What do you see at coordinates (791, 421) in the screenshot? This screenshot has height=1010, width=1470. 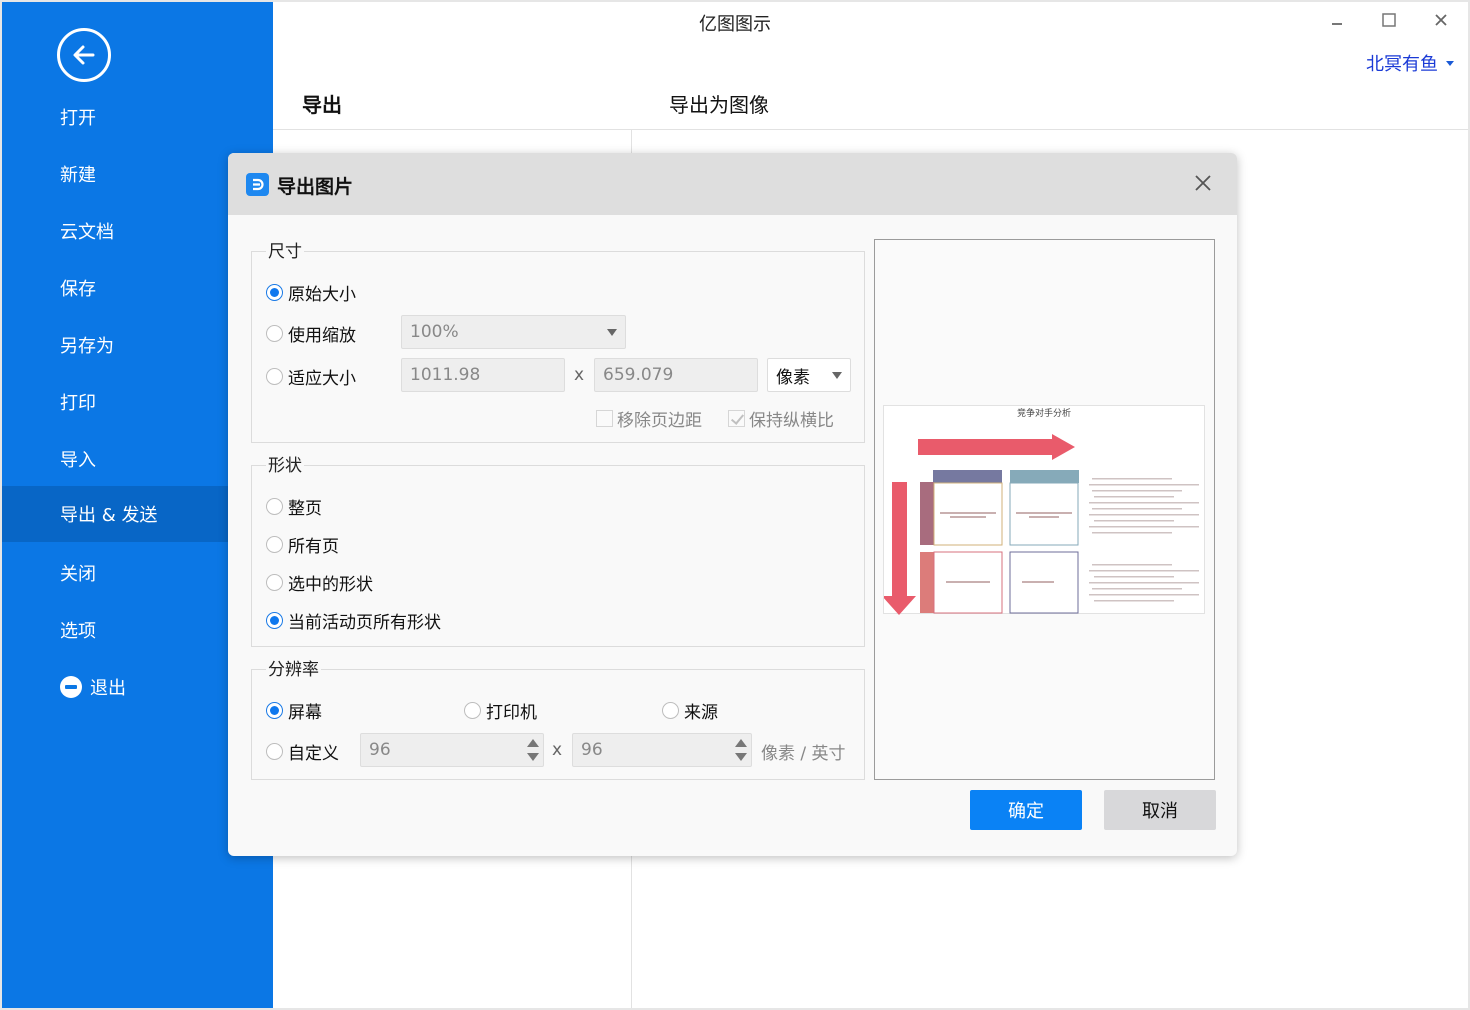 I see `checkbox-label: 保持纵横比` at bounding box center [791, 421].